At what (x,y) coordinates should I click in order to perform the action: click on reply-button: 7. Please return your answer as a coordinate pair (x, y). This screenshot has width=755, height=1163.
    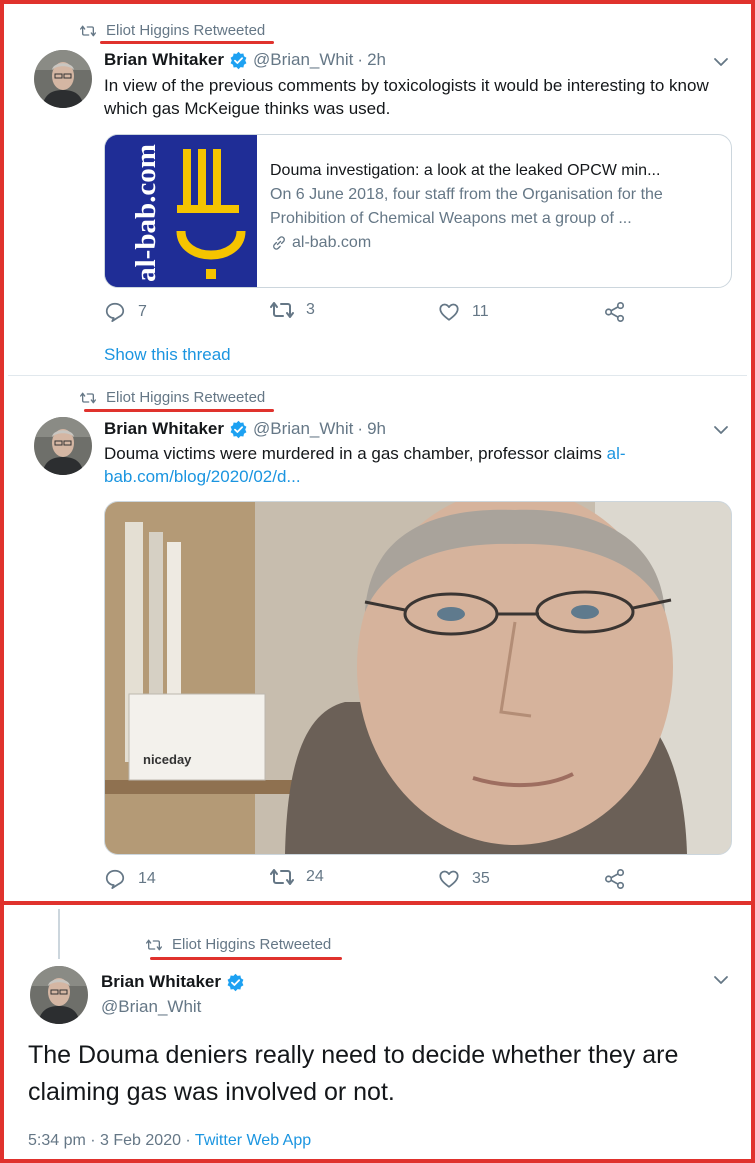
    Looking at the image, I should click on (125, 312).